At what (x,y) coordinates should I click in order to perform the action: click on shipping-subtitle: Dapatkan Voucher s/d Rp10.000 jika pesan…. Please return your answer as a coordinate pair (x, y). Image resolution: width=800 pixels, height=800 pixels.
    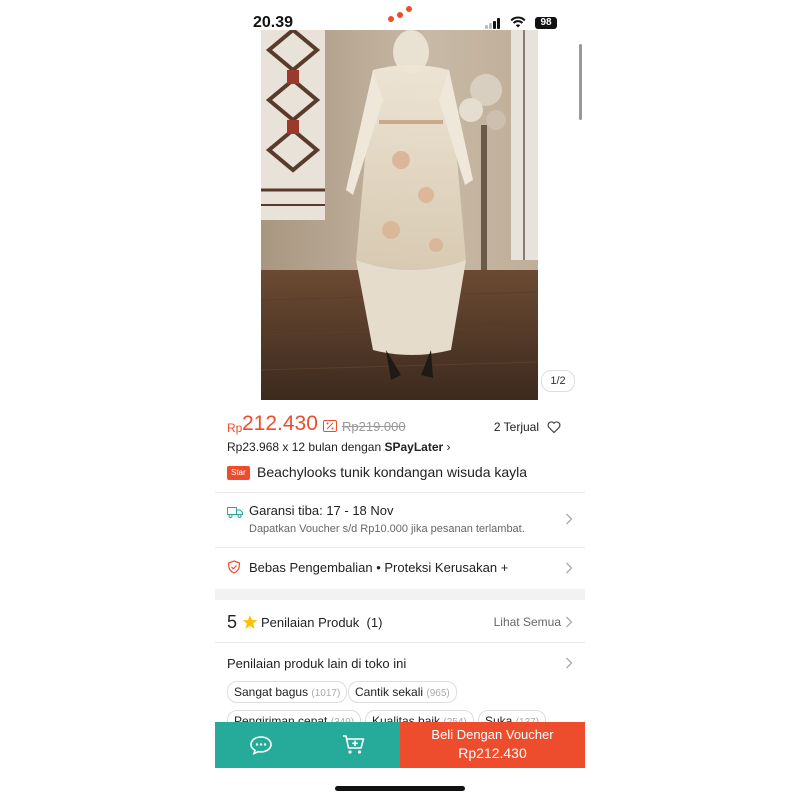
    Looking at the image, I should click on (387, 529).